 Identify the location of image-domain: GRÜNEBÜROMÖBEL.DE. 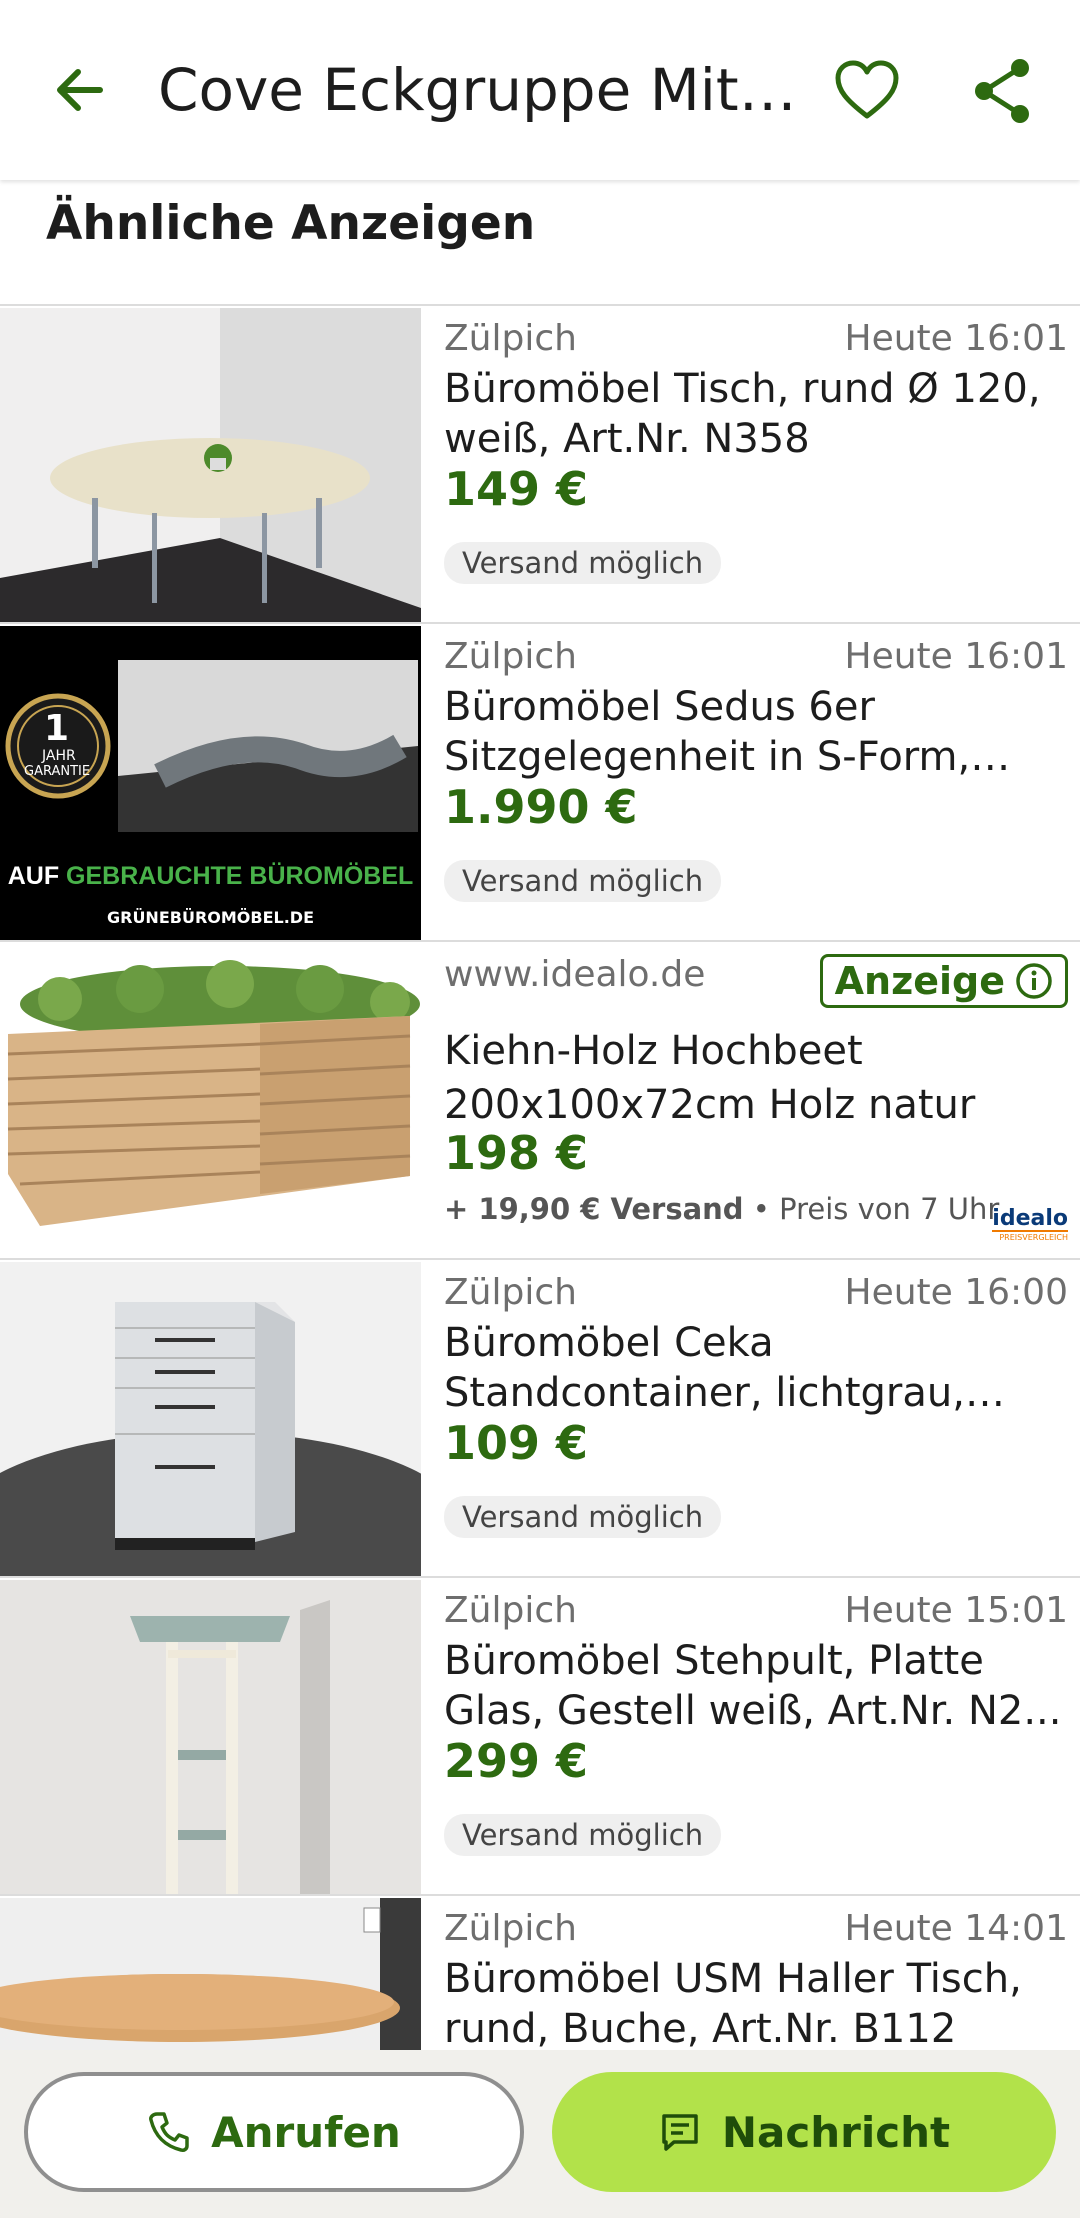
(210, 917).